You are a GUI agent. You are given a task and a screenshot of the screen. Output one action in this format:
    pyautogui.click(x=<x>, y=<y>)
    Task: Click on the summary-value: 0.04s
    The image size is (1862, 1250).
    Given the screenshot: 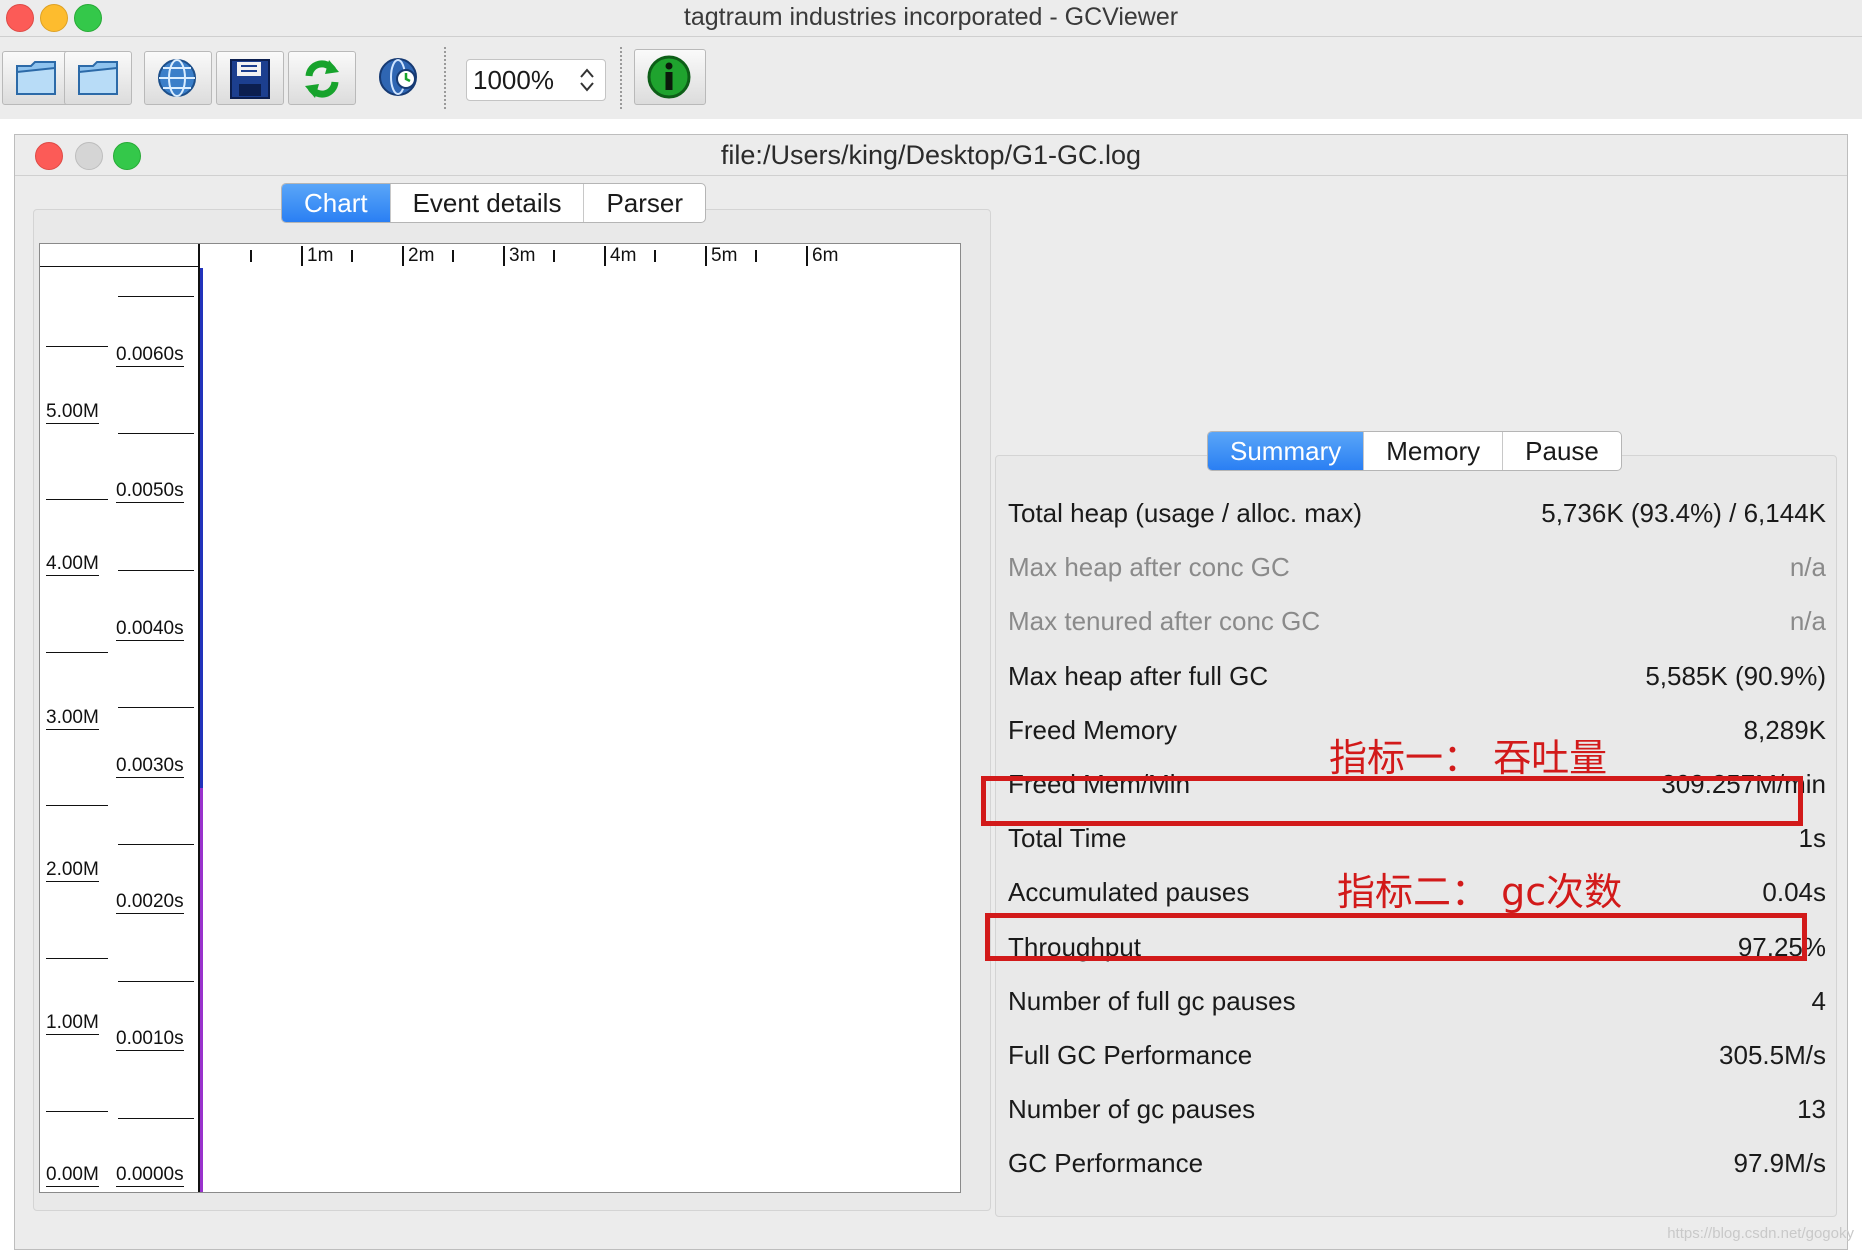 What is the action you would take?
    pyautogui.click(x=1794, y=892)
    